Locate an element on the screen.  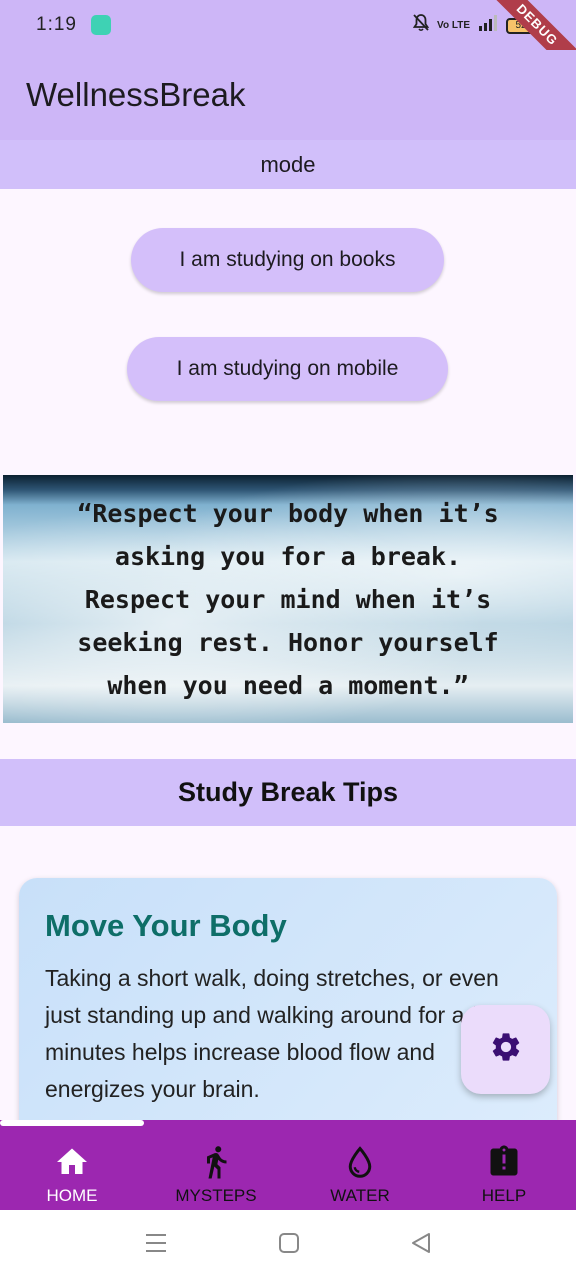
settings-icon is located at coordinates (506, 1049).